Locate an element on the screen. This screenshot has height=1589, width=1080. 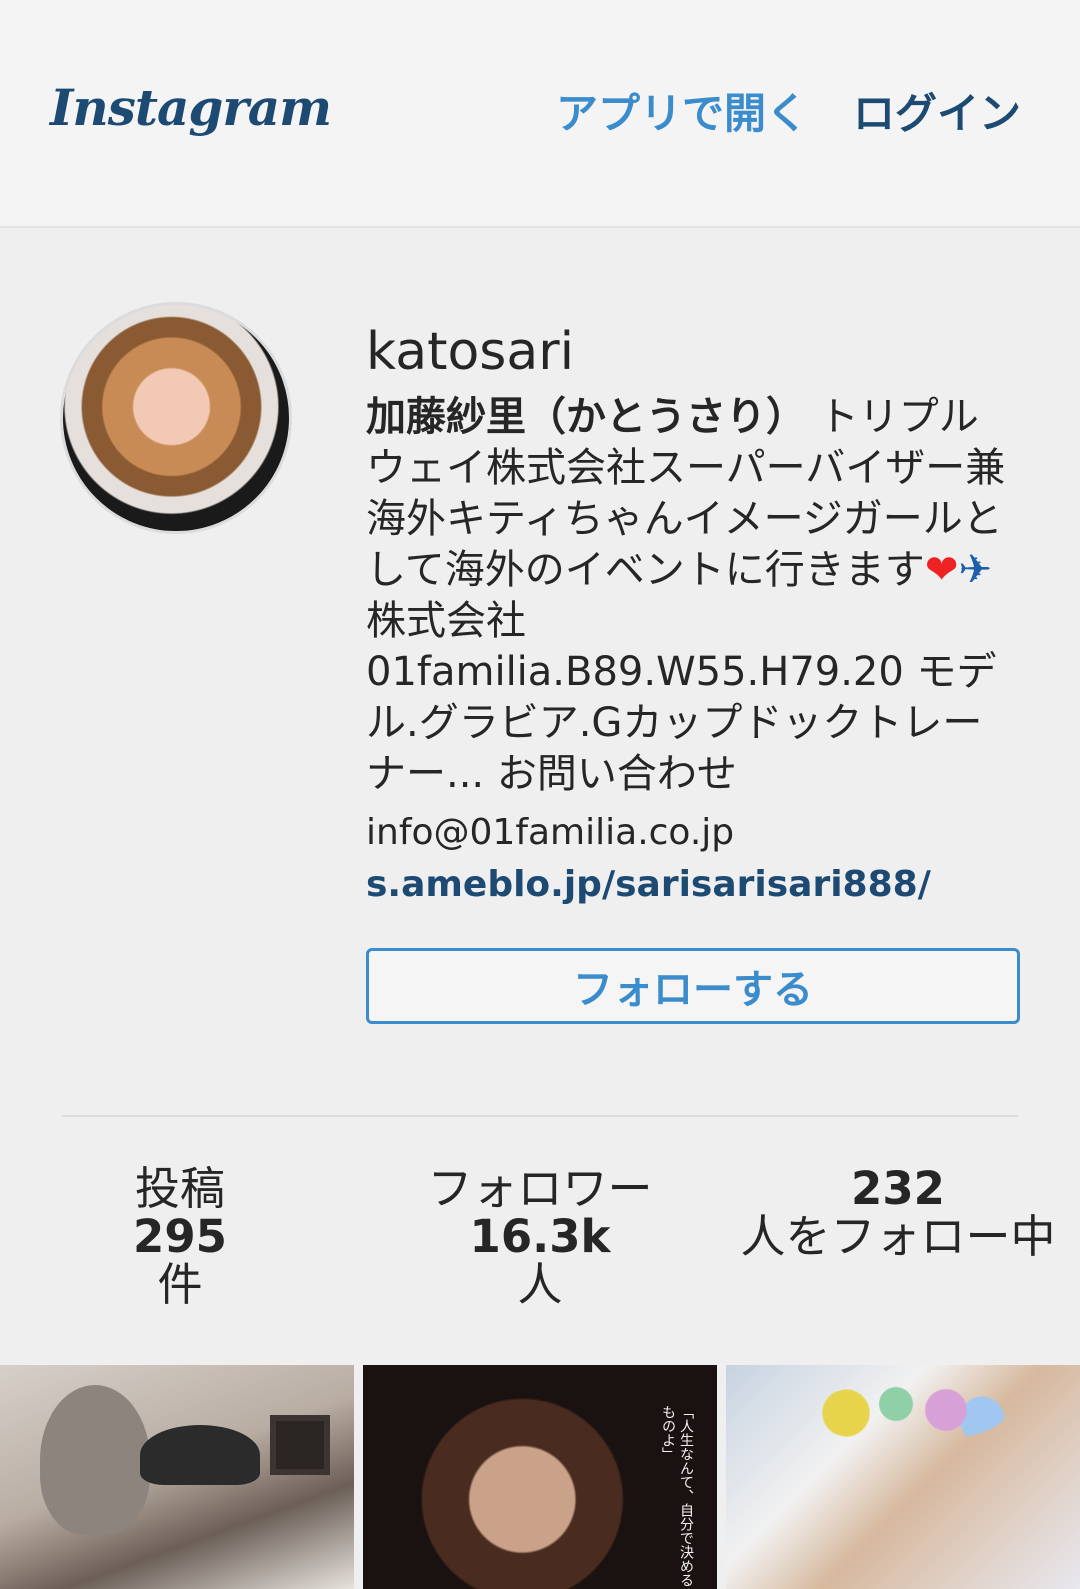
profile-display-name: 加藤紗里（かとうさり） is located at coordinates (586, 417).